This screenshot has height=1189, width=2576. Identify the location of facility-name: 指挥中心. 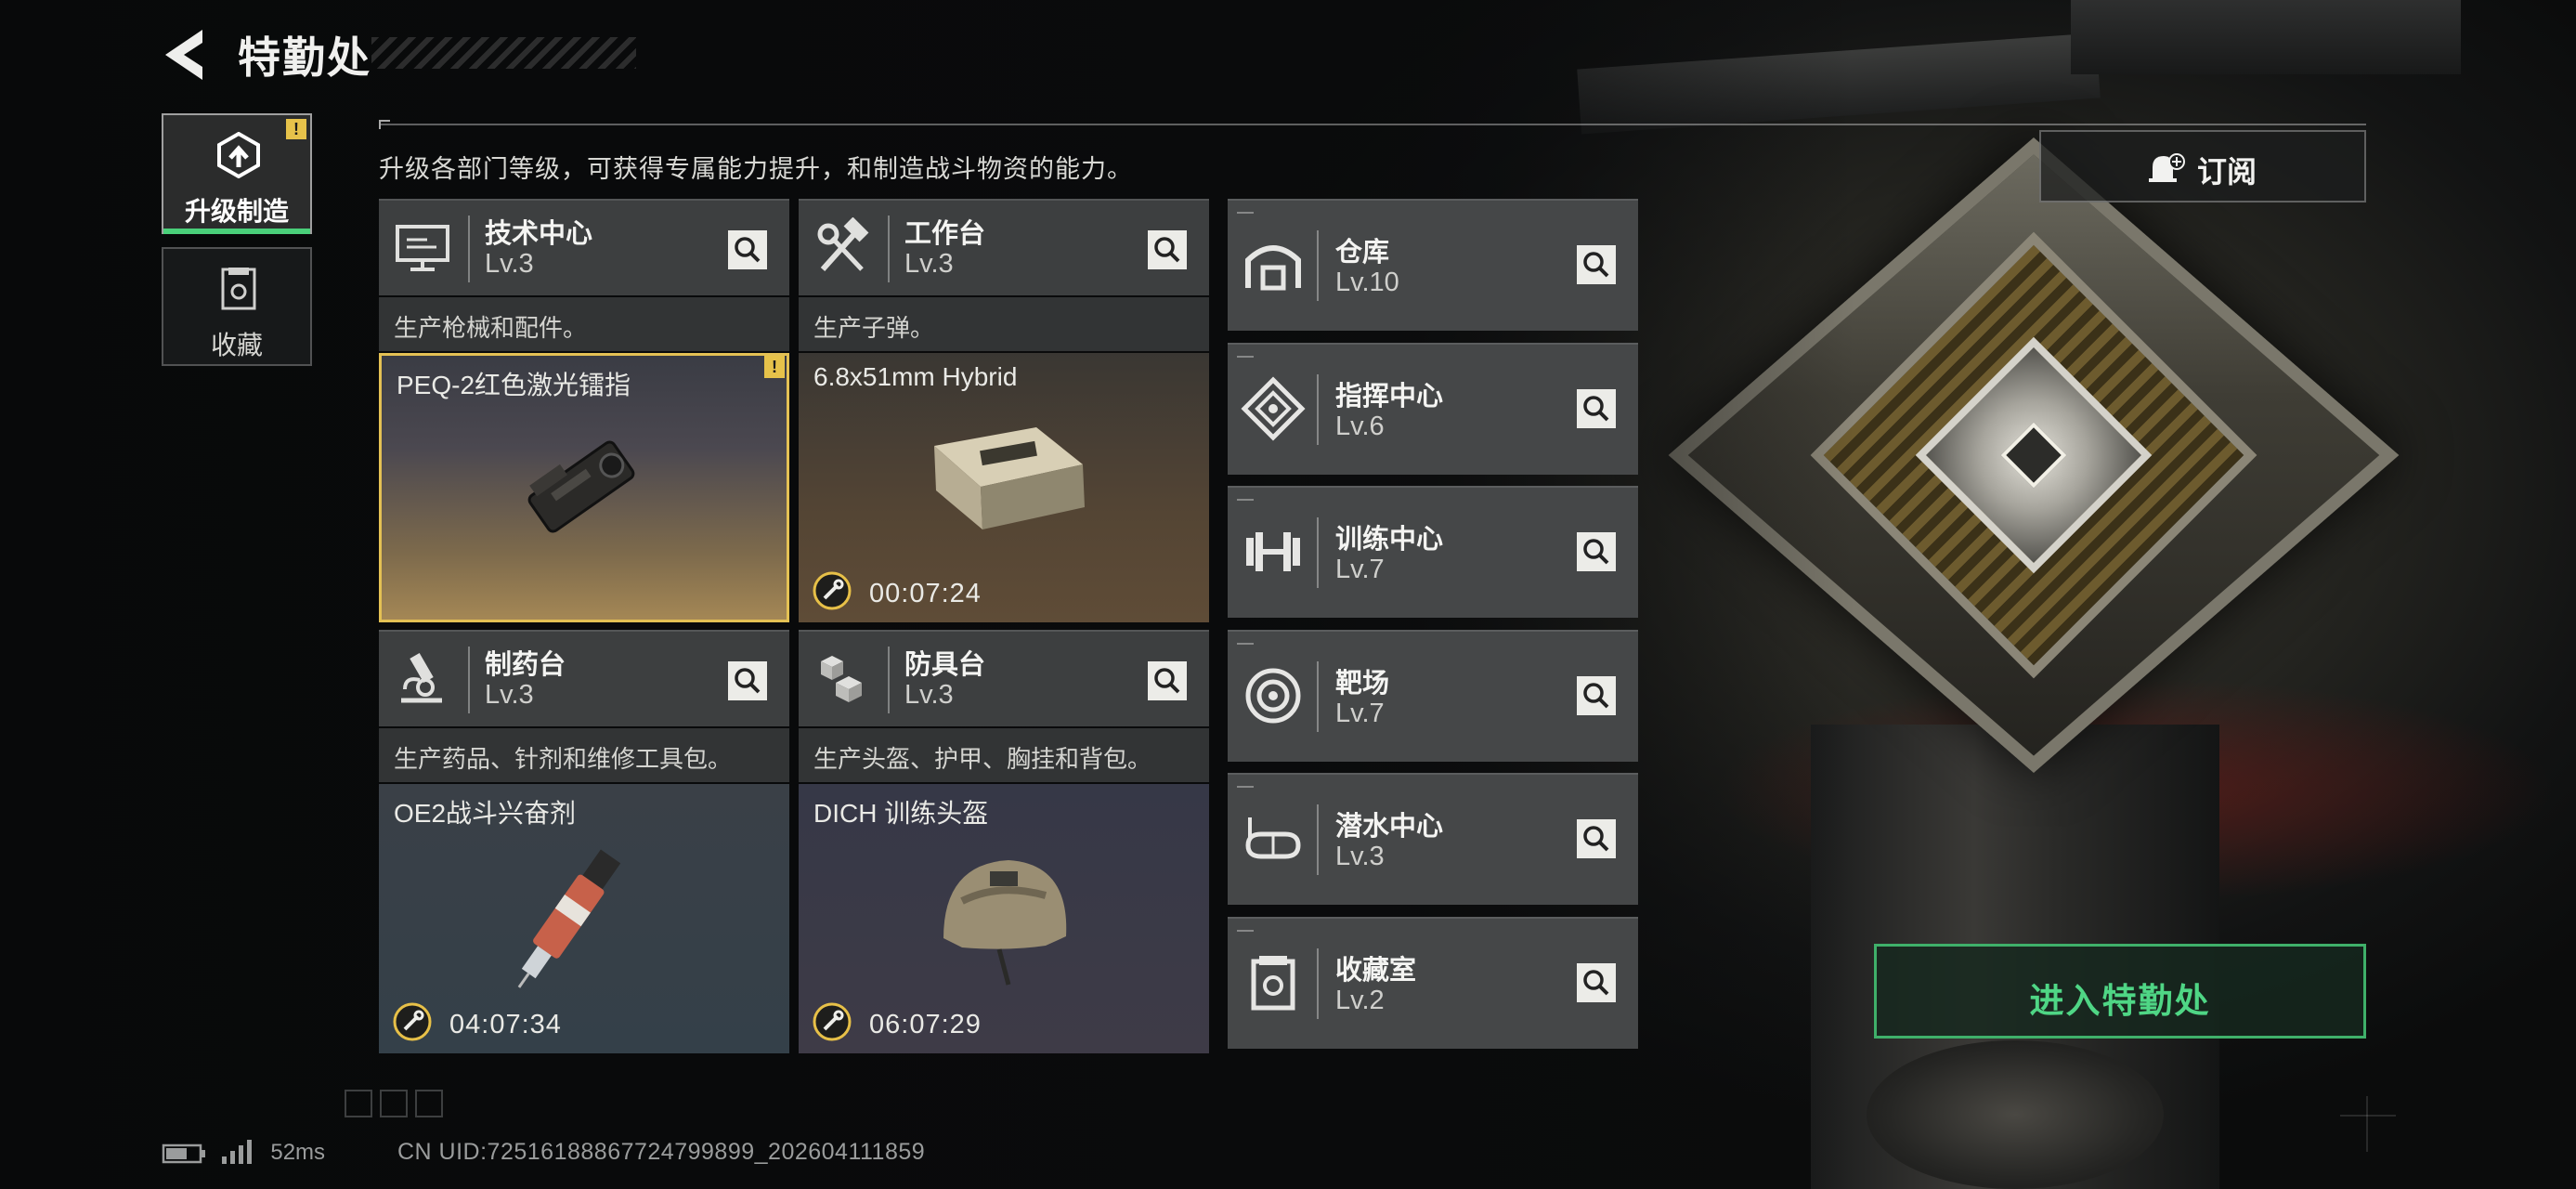
(1389, 397).